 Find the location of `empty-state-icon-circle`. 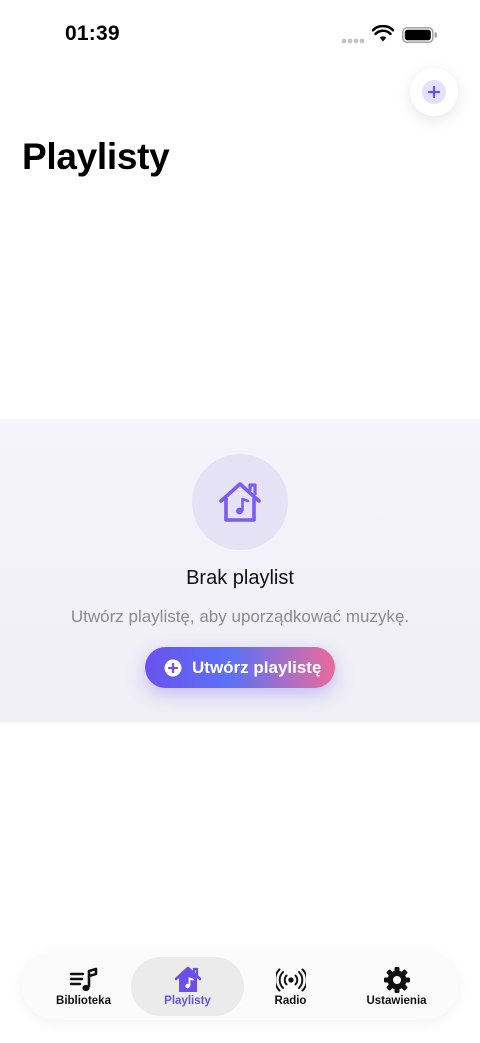

empty-state-icon-circle is located at coordinates (240, 502).